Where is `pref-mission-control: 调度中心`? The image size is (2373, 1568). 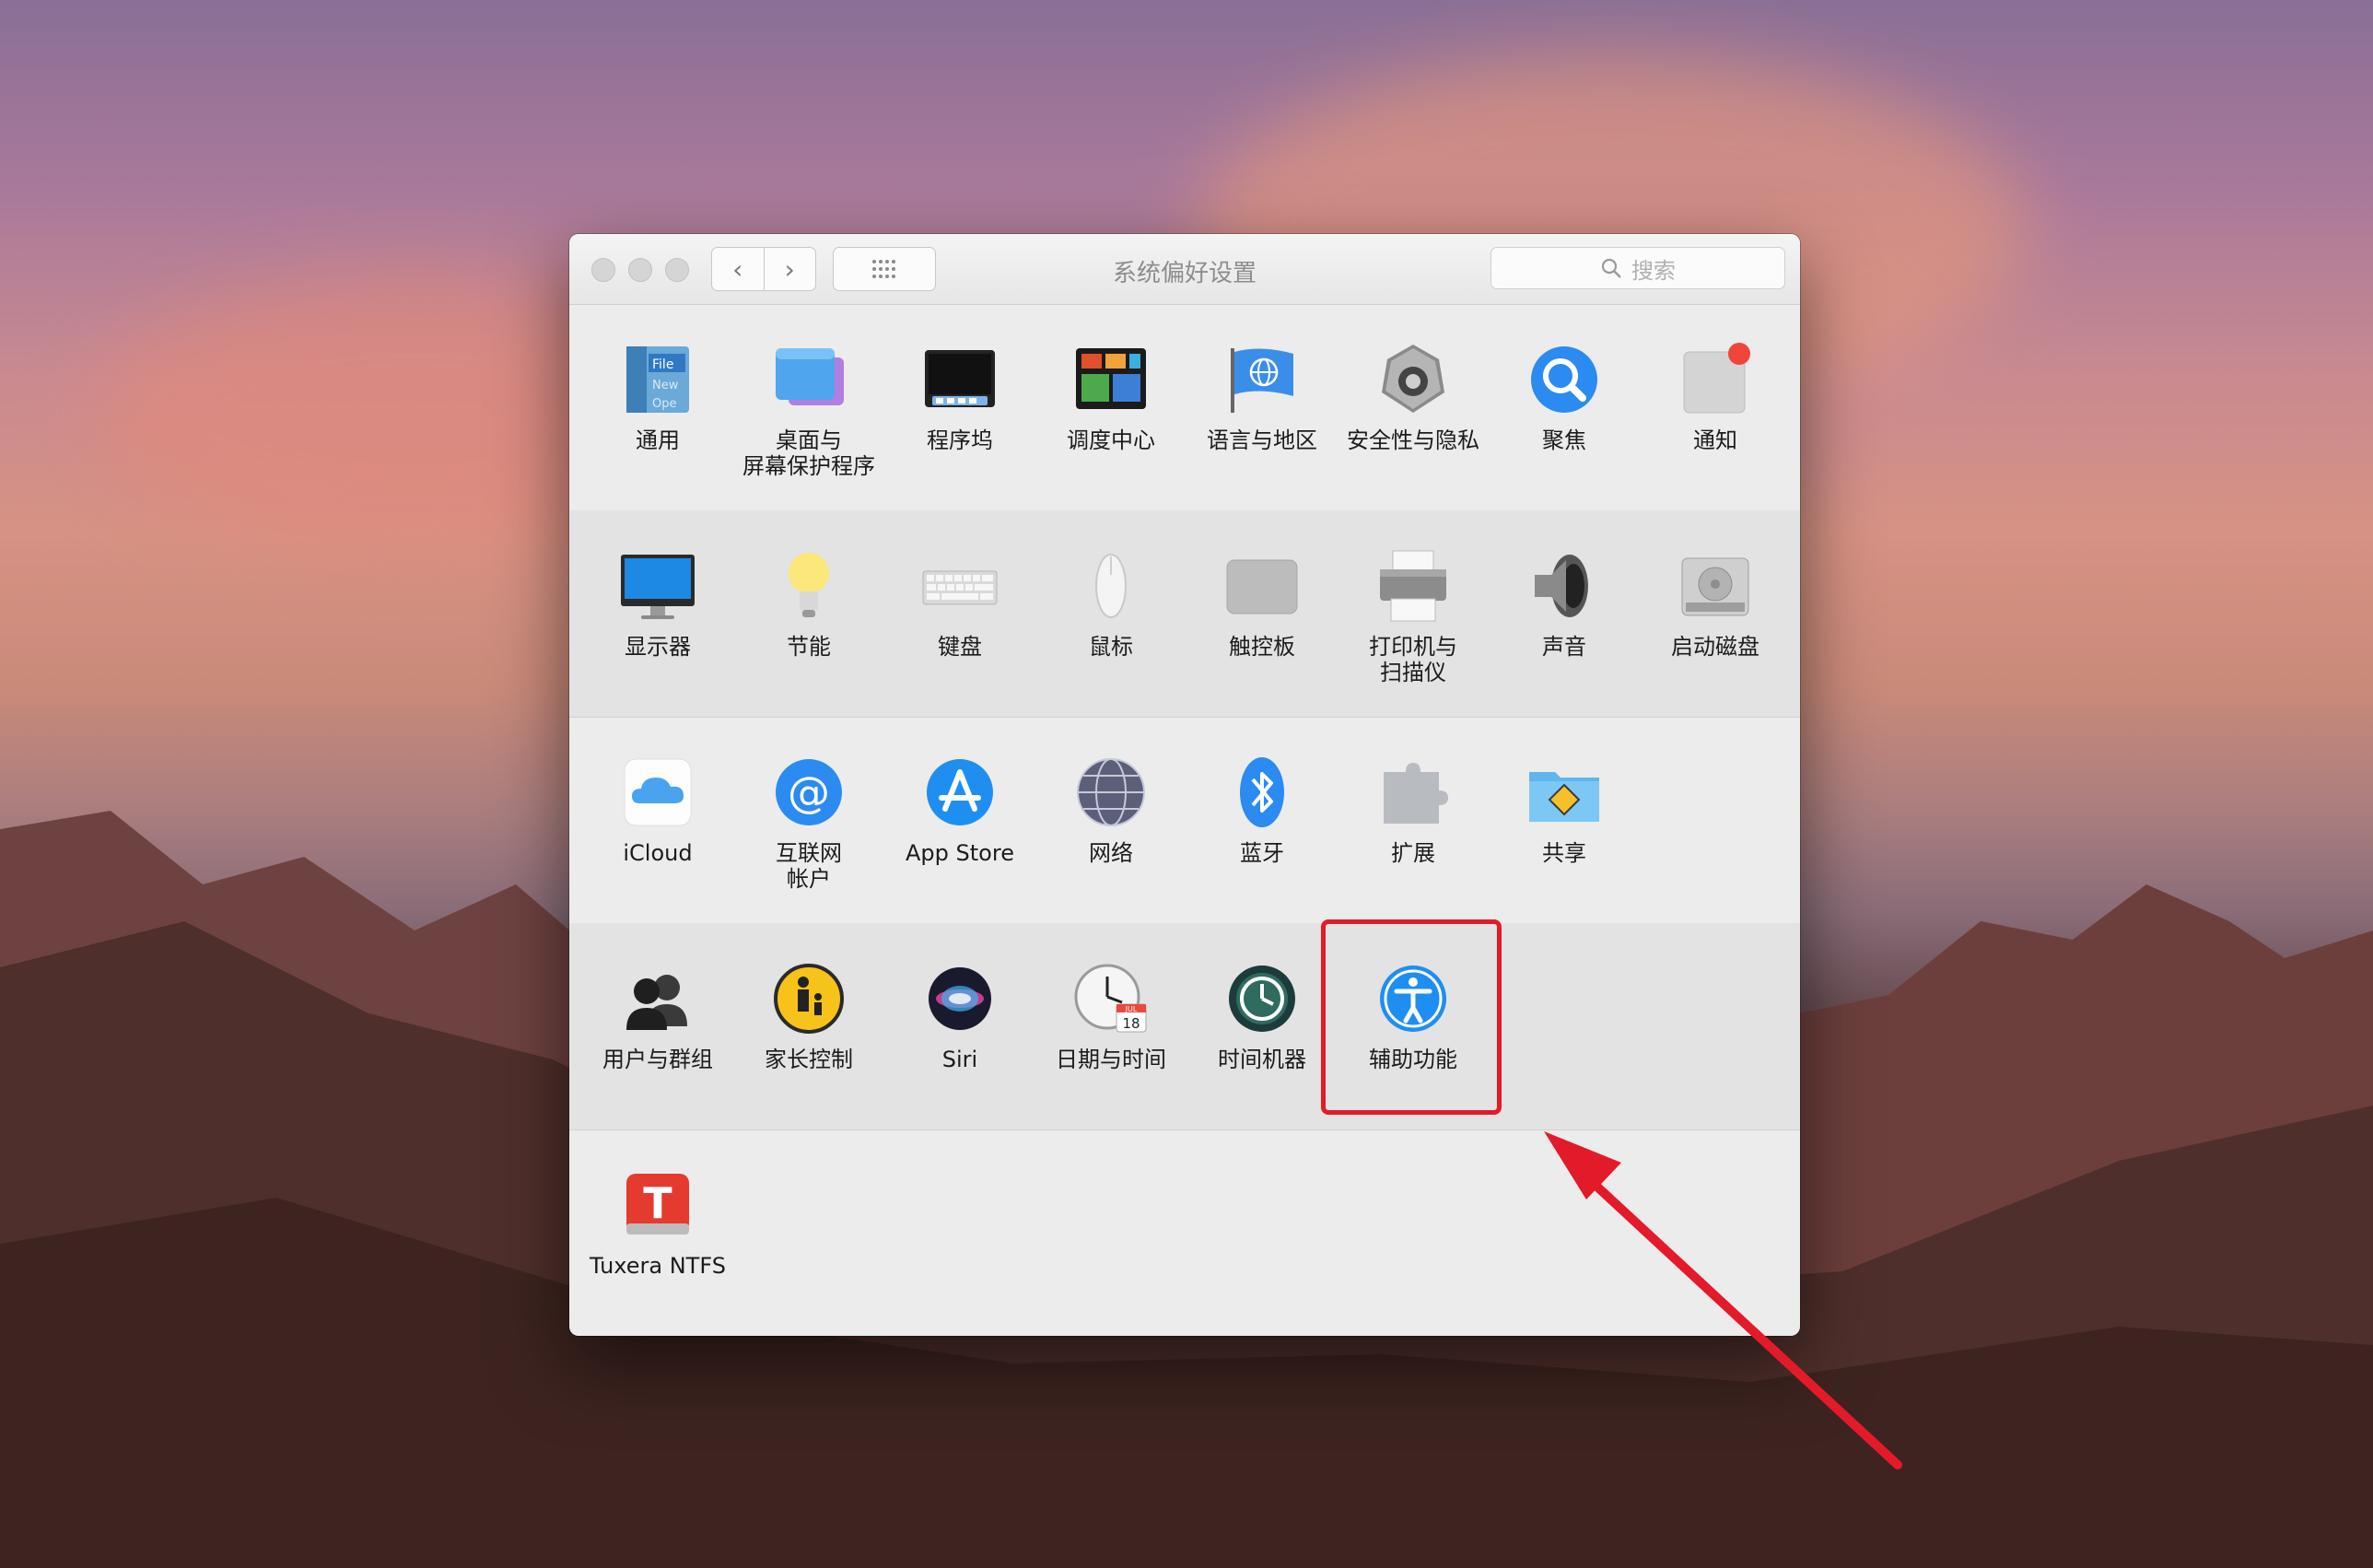 pref-mission-control: 调度中心 is located at coordinates (1110, 397).